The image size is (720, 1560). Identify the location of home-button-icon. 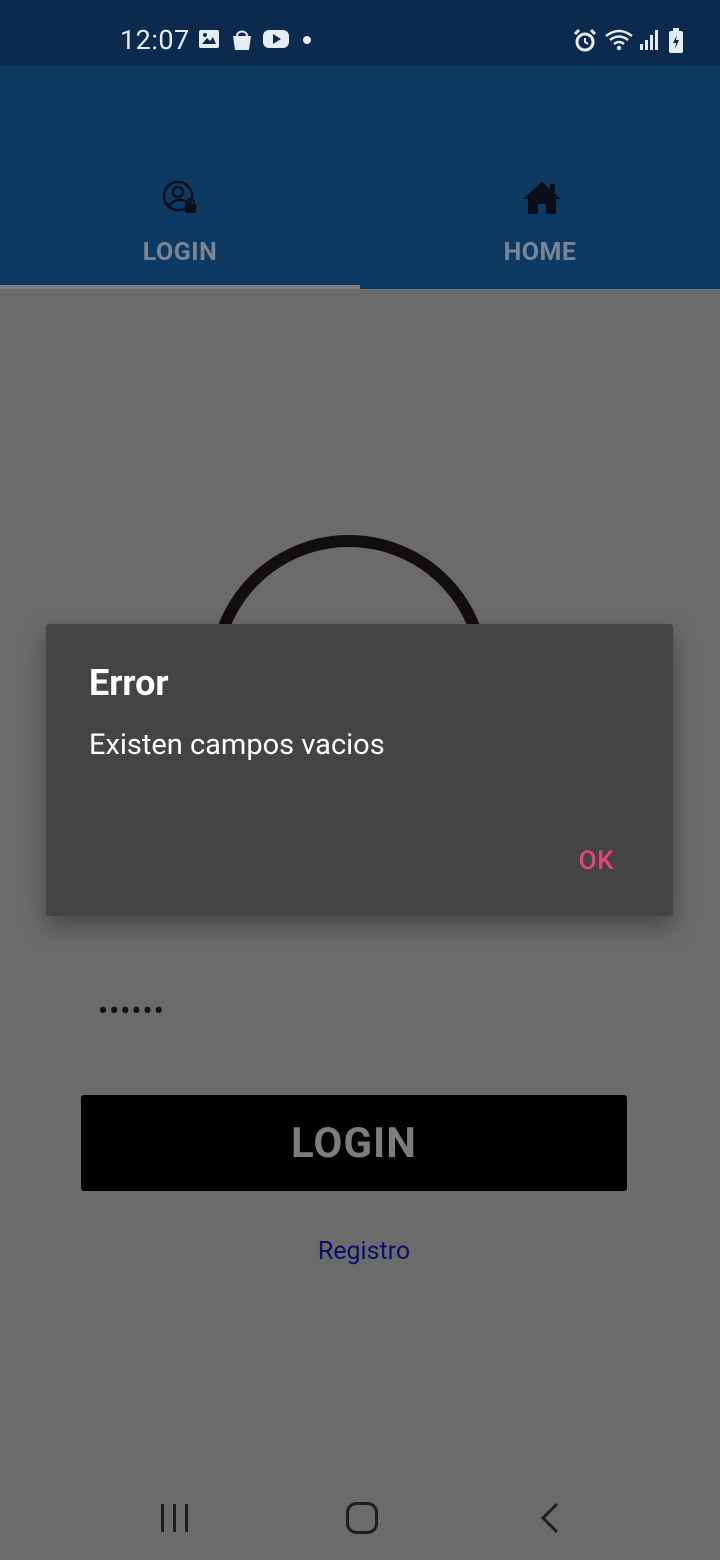
(362, 1518).